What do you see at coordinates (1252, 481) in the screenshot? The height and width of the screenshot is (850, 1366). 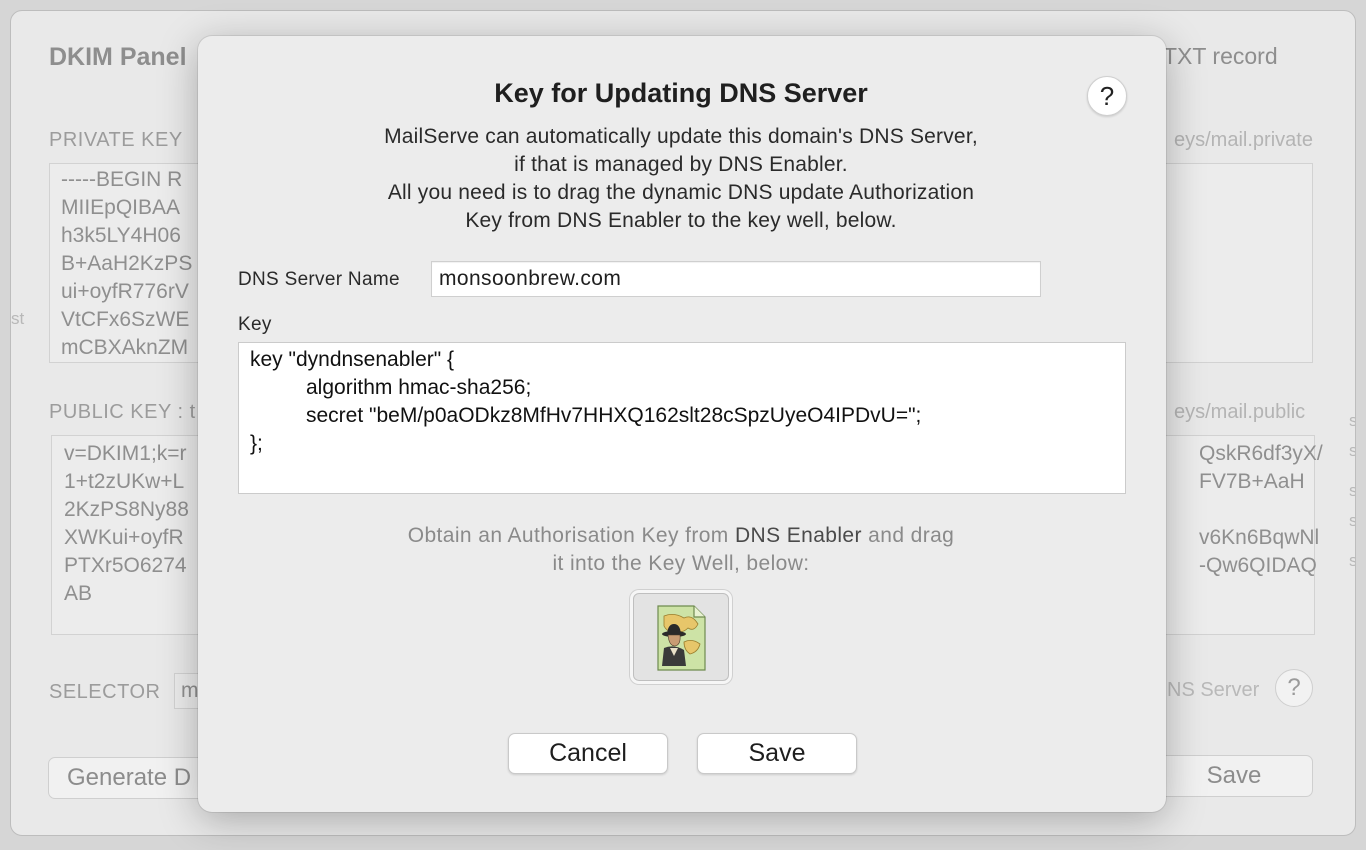 I see `public-key-line-right: FV7B+AaH` at bounding box center [1252, 481].